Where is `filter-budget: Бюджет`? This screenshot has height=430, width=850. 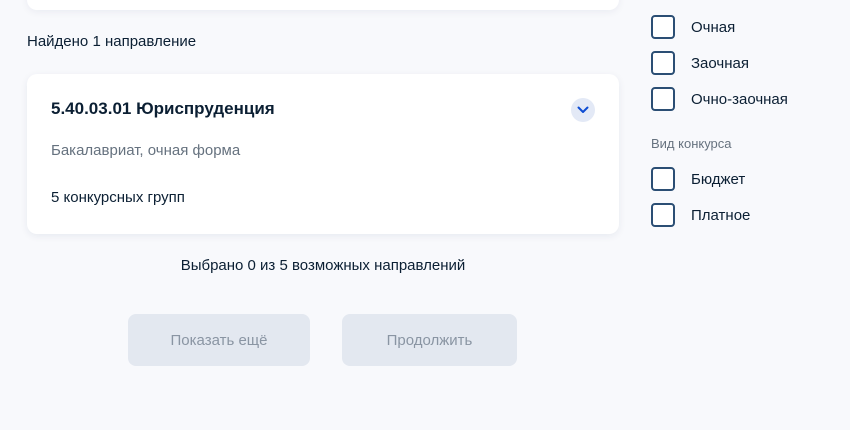 filter-budget: Бюджет is located at coordinates (698, 179).